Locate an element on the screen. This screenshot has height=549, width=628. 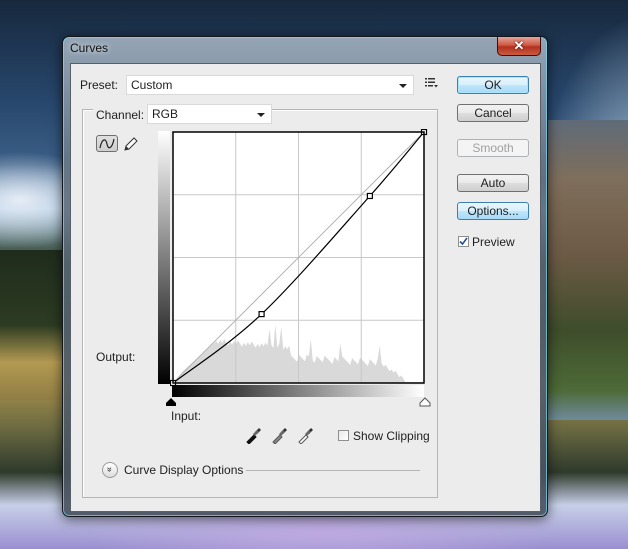
preset-label: Preset: is located at coordinates (99, 85).